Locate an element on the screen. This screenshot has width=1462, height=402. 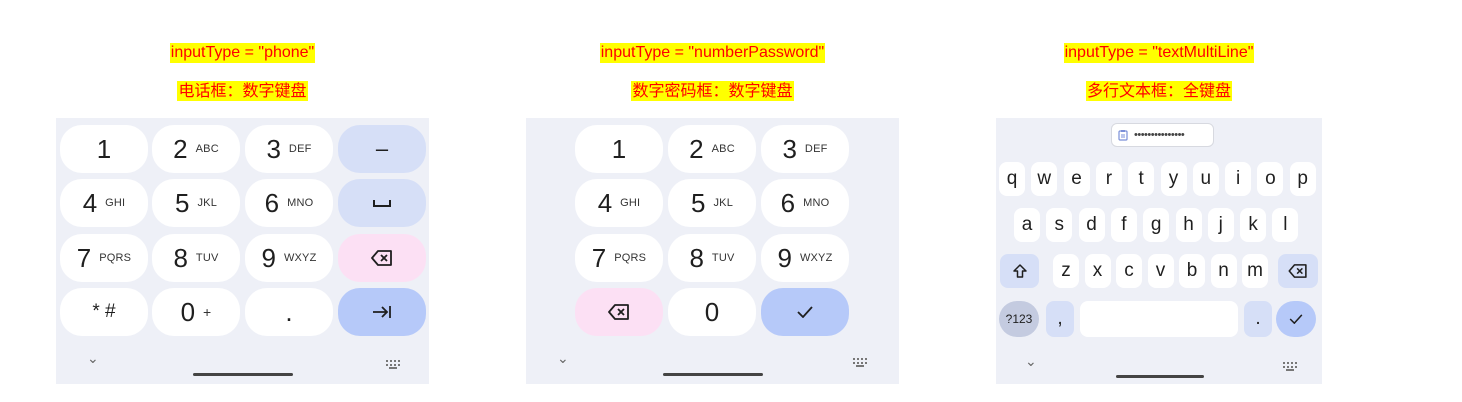
key-letter: o is located at coordinates (1270, 178).